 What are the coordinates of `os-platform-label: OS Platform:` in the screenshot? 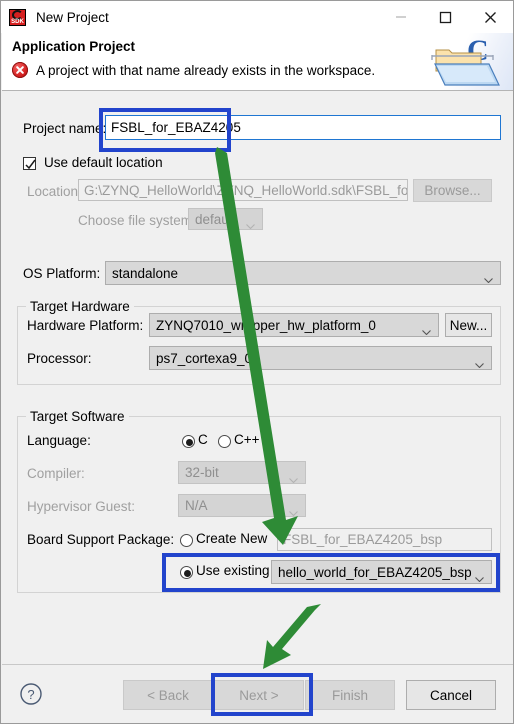 It's located at (62, 273).